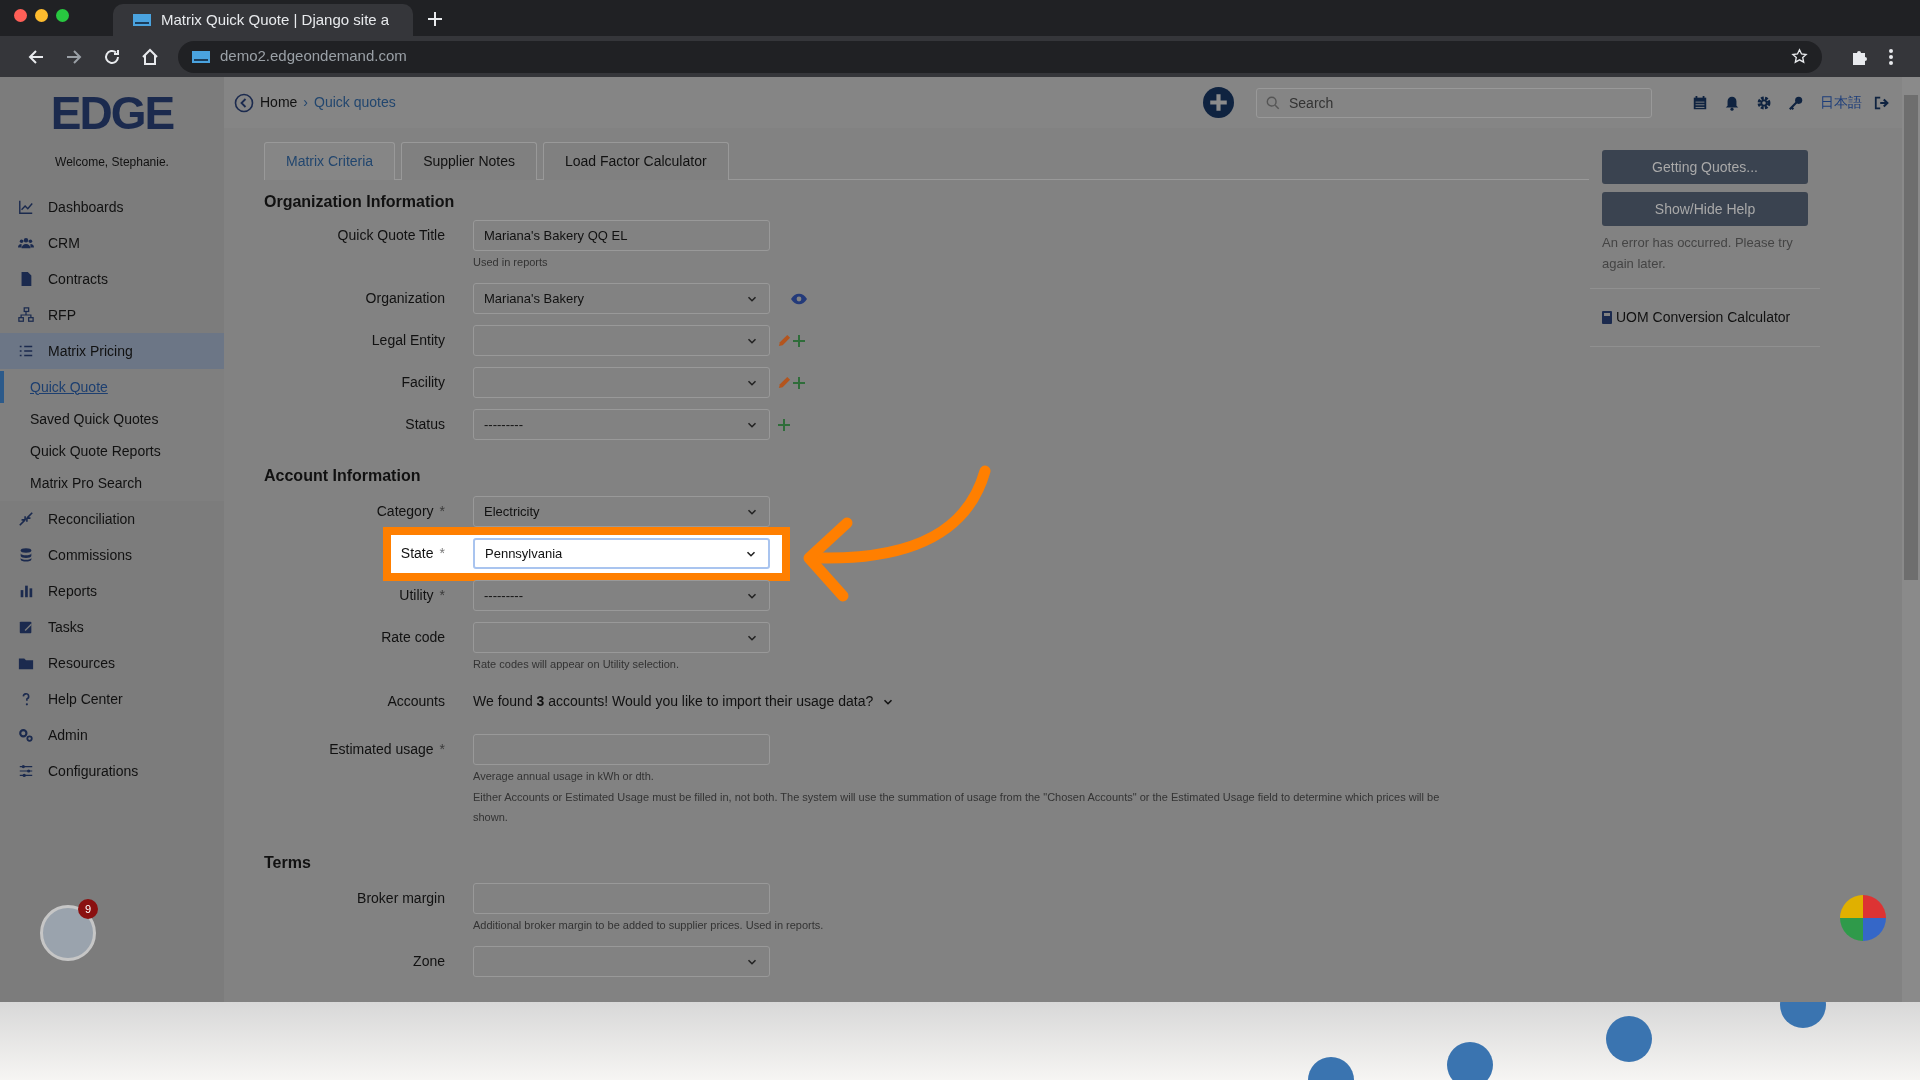 The height and width of the screenshot is (1080, 1920). Describe the element at coordinates (112, 771) in the screenshot. I see `sidebar-item: Configurations` at that location.